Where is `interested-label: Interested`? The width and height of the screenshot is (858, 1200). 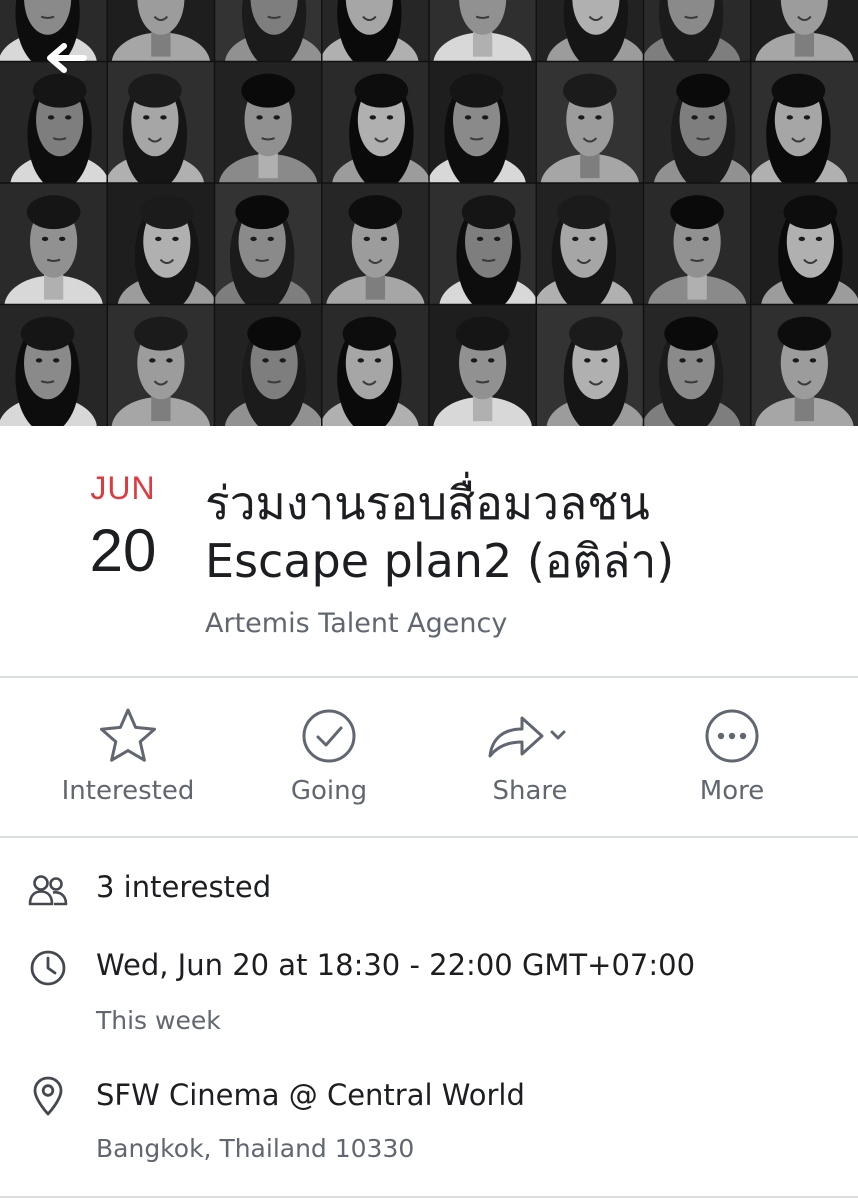
interested-label: Interested is located at coordinates (128, 791).